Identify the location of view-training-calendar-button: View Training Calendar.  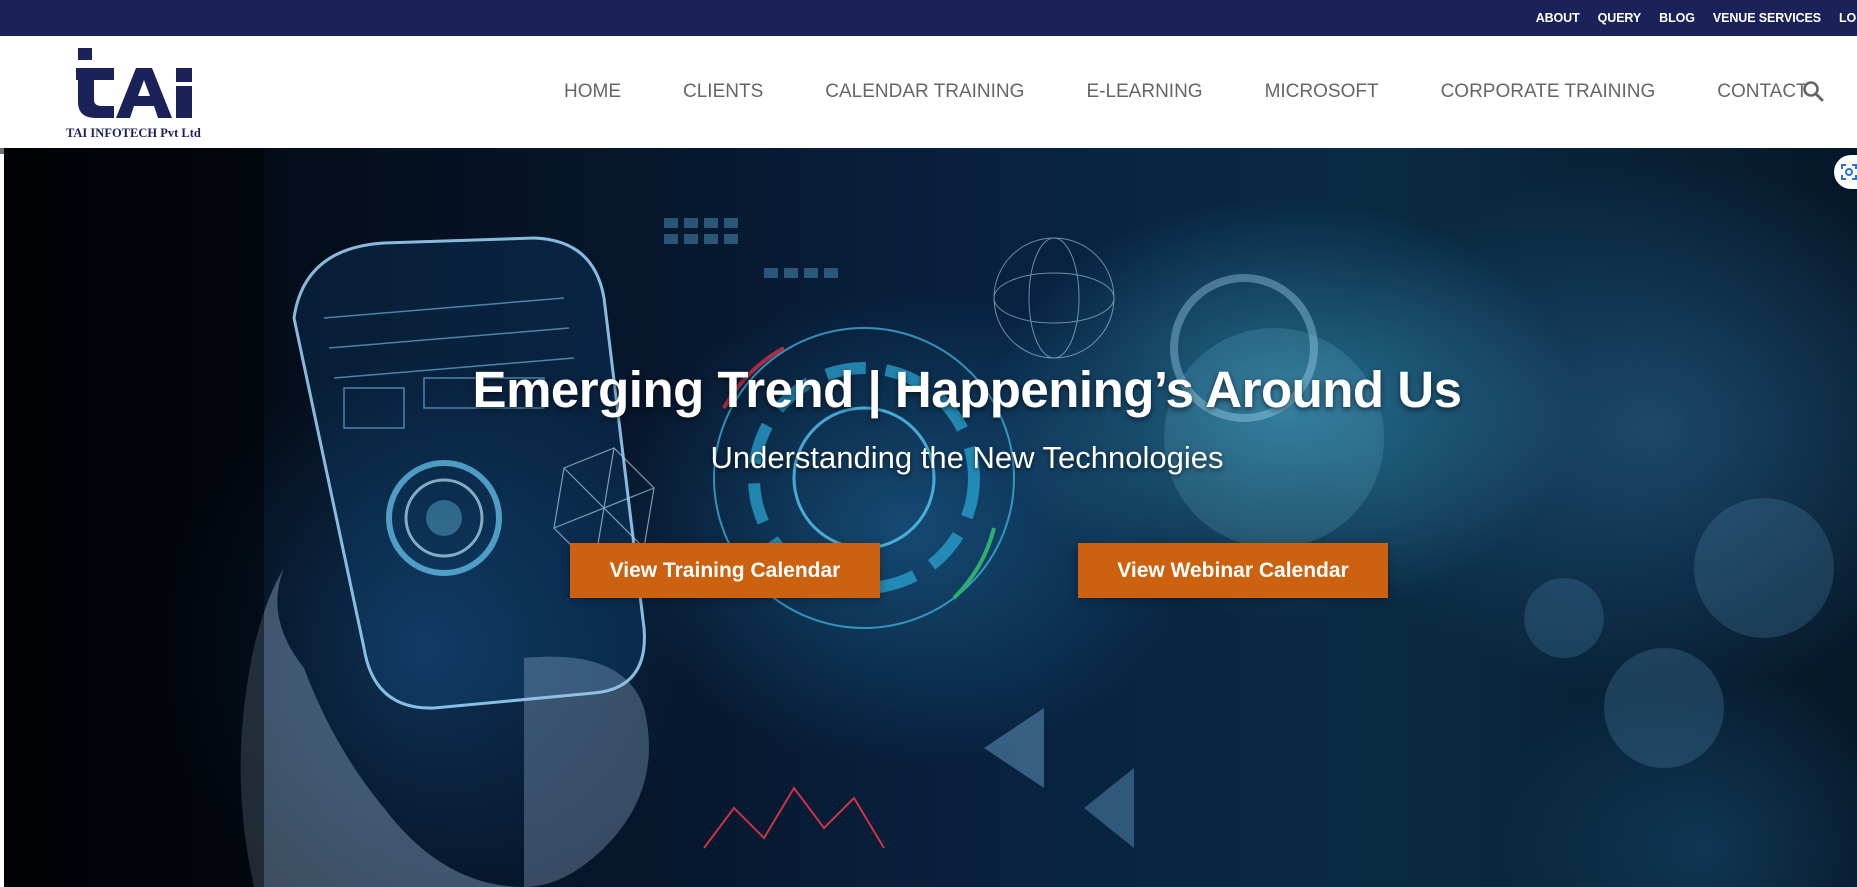
(725, 570).